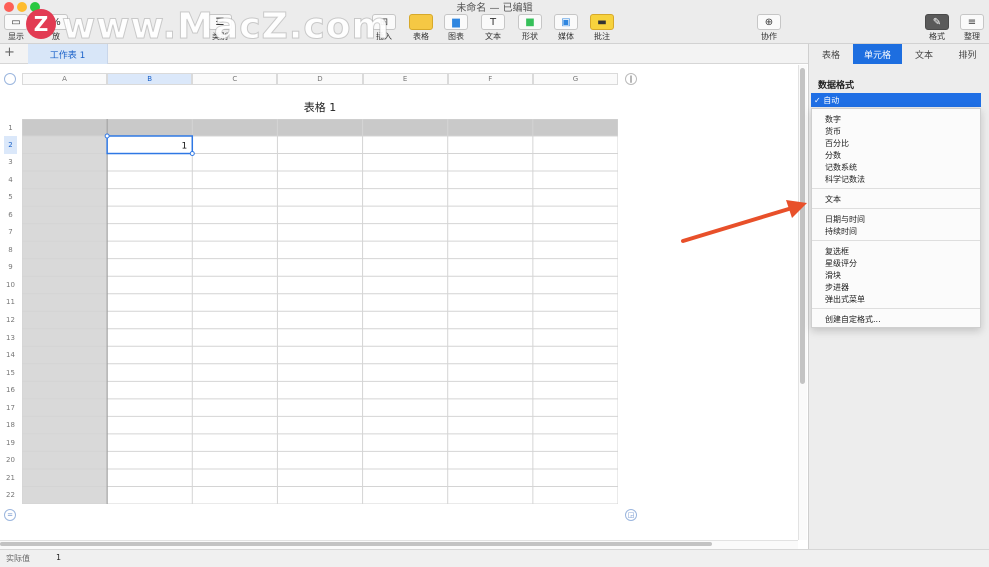 The height and width of the screenshot is (567, 989). What do you see at coordinates (59, 557) in the screenshot?
I see `actual-value: 1` at bounding box center [59, 557].